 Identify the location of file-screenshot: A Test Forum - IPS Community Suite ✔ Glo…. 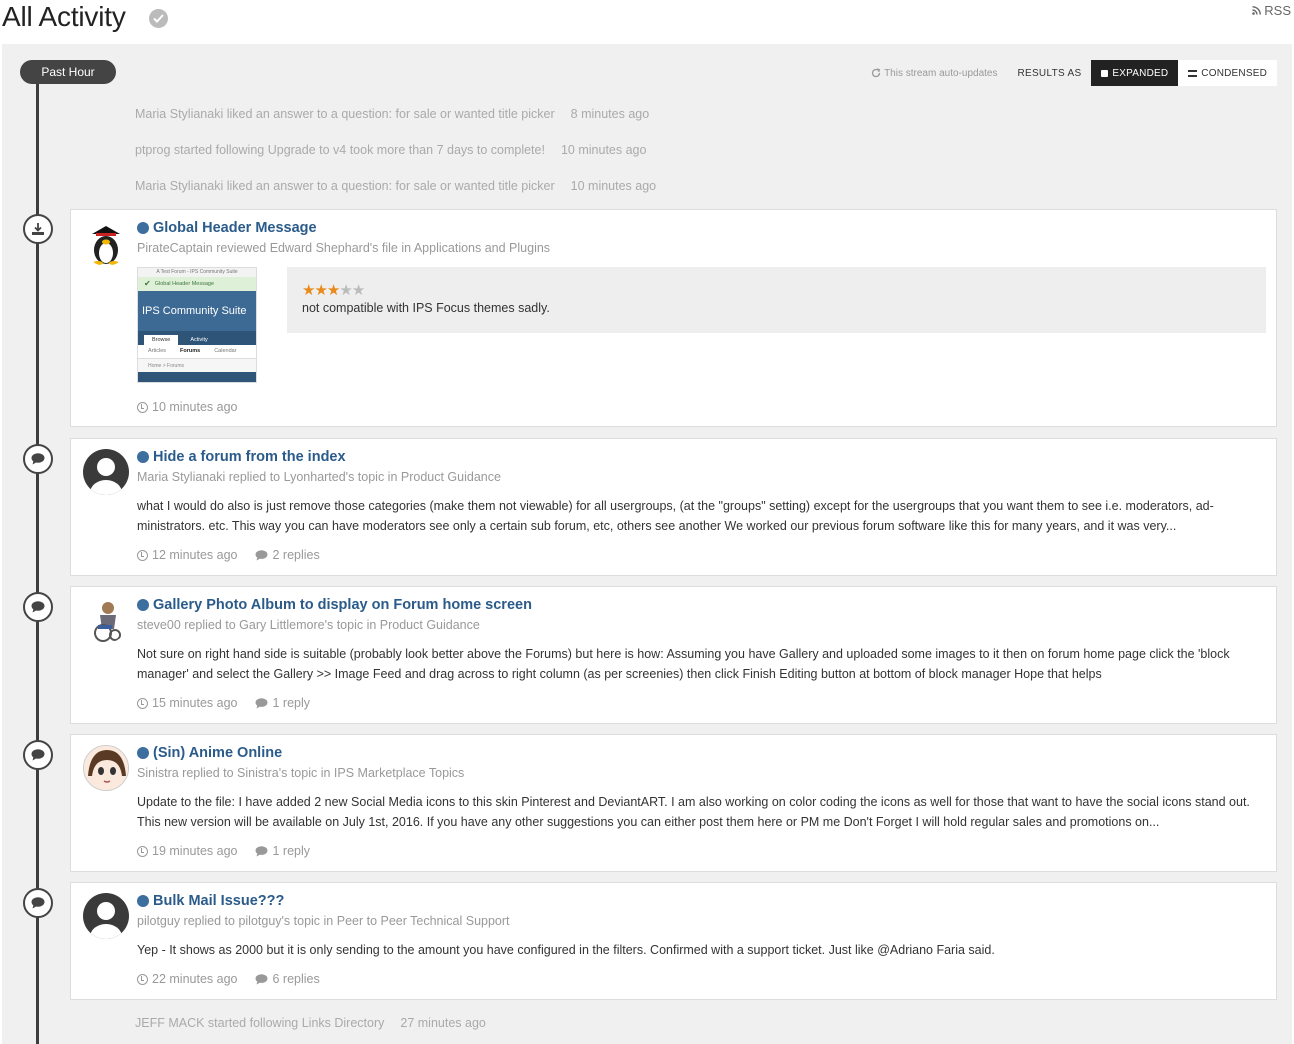
(197, 325).